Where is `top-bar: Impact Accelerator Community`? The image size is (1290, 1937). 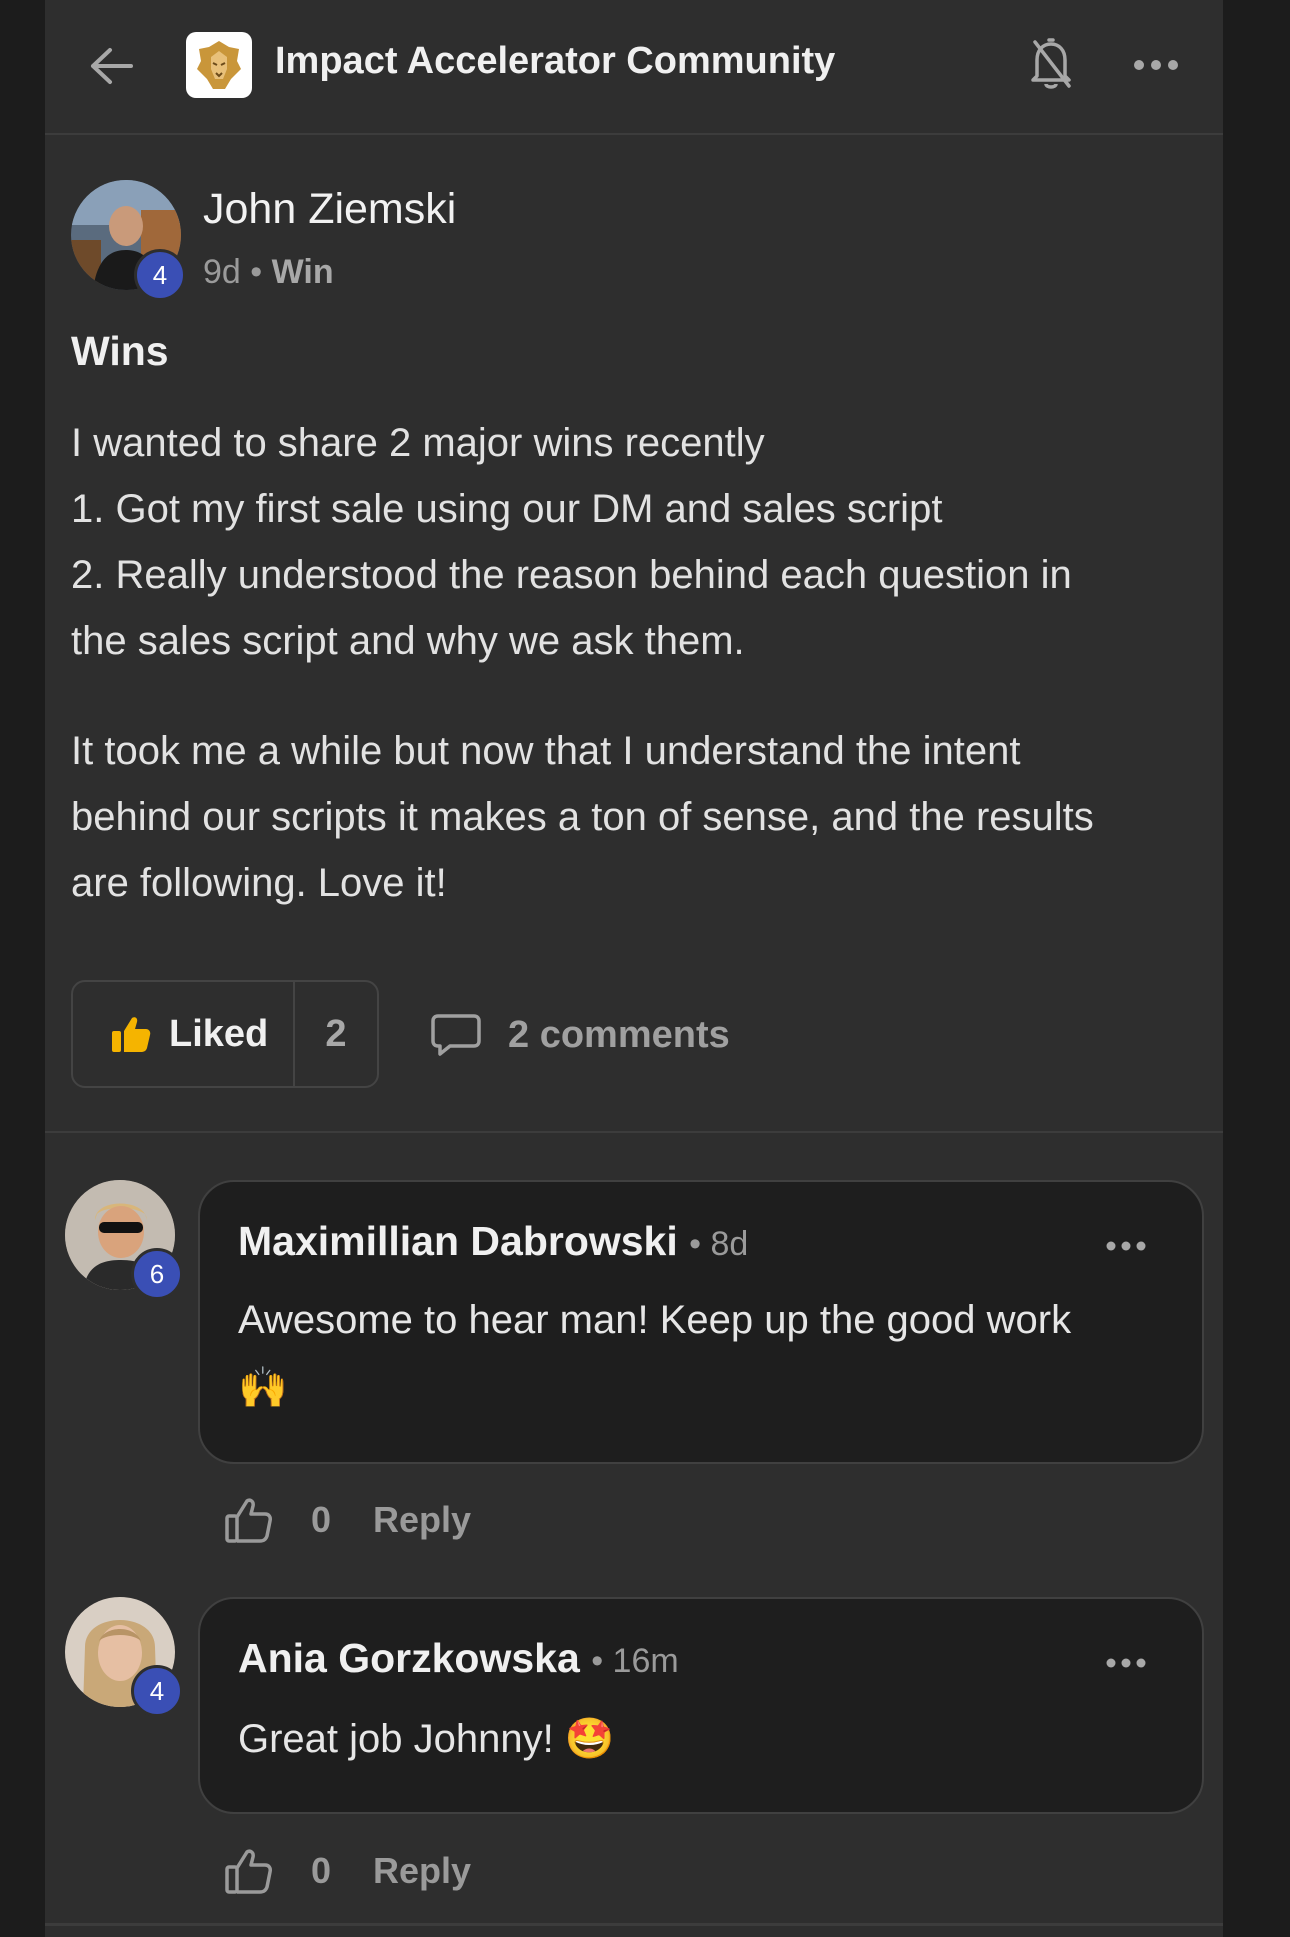
top-bar: Impact Accelerator Community is located at coordinates (634, 67).